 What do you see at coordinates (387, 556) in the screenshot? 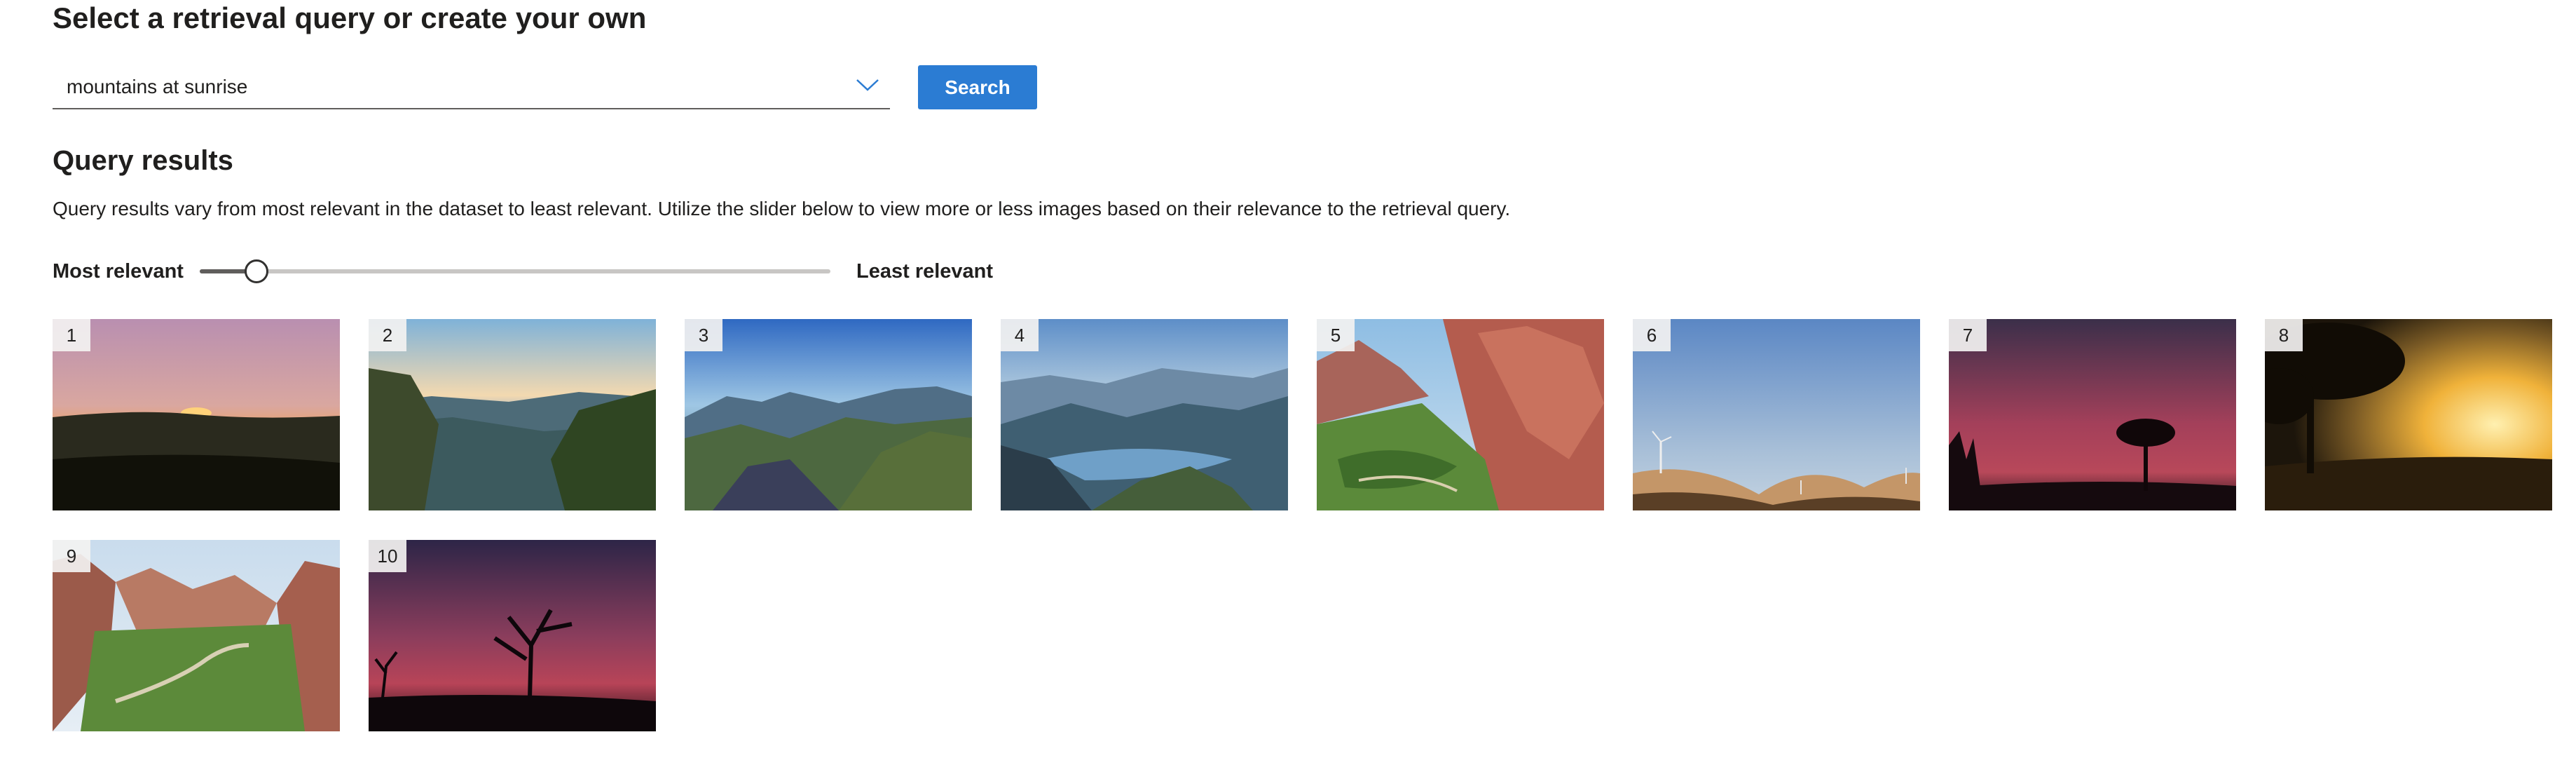
I see `result-rank-badge: 10` at bounding box center [387, 556].